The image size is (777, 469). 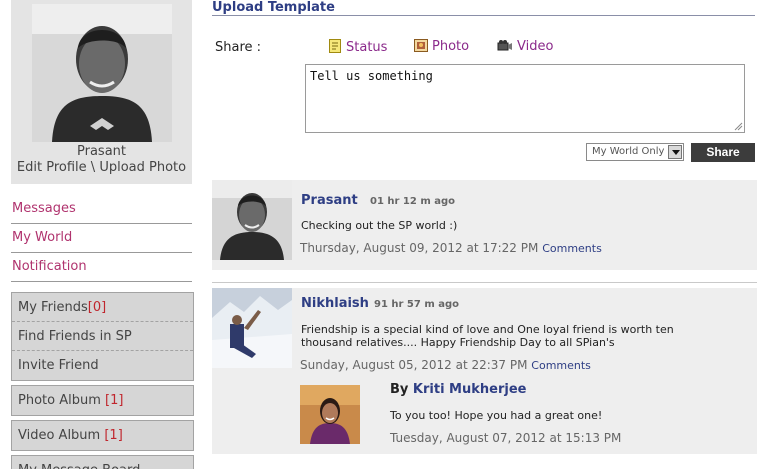 What do you see at coordinates (484, 282) in the screenshot?
I see `feed-divider` at bounding box center [484, 282].